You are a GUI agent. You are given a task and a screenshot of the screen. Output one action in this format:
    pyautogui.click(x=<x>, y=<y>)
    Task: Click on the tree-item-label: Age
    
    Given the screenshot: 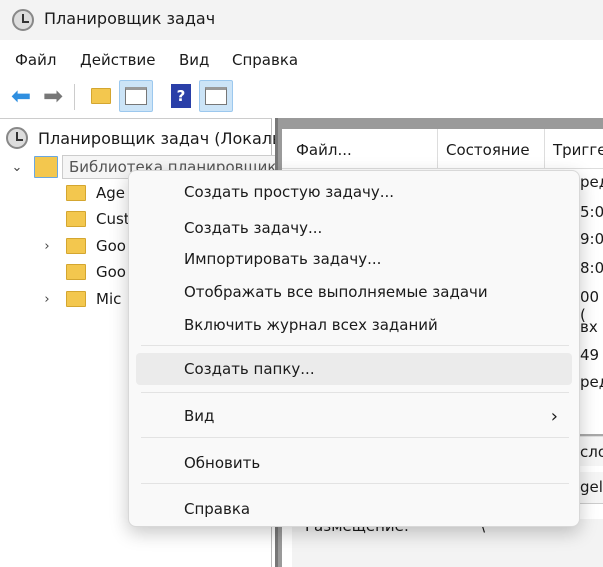 What is the action you would take?
    pyautogui.click(x=111, y=193)
    